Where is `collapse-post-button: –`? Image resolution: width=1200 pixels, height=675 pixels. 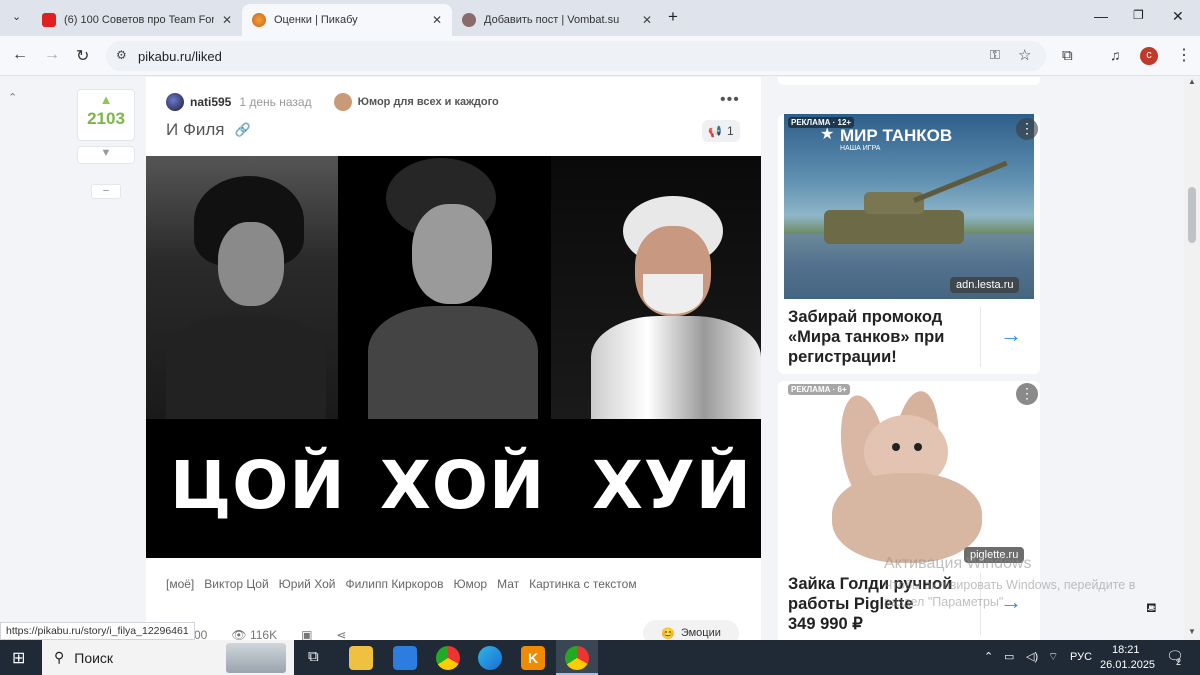 collapse-post-button: – is located at coordinates (106, 191).